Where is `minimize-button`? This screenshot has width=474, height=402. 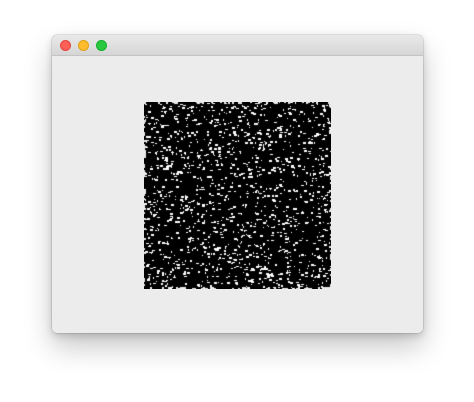 minimize-button is located at coordinates (83, 45).